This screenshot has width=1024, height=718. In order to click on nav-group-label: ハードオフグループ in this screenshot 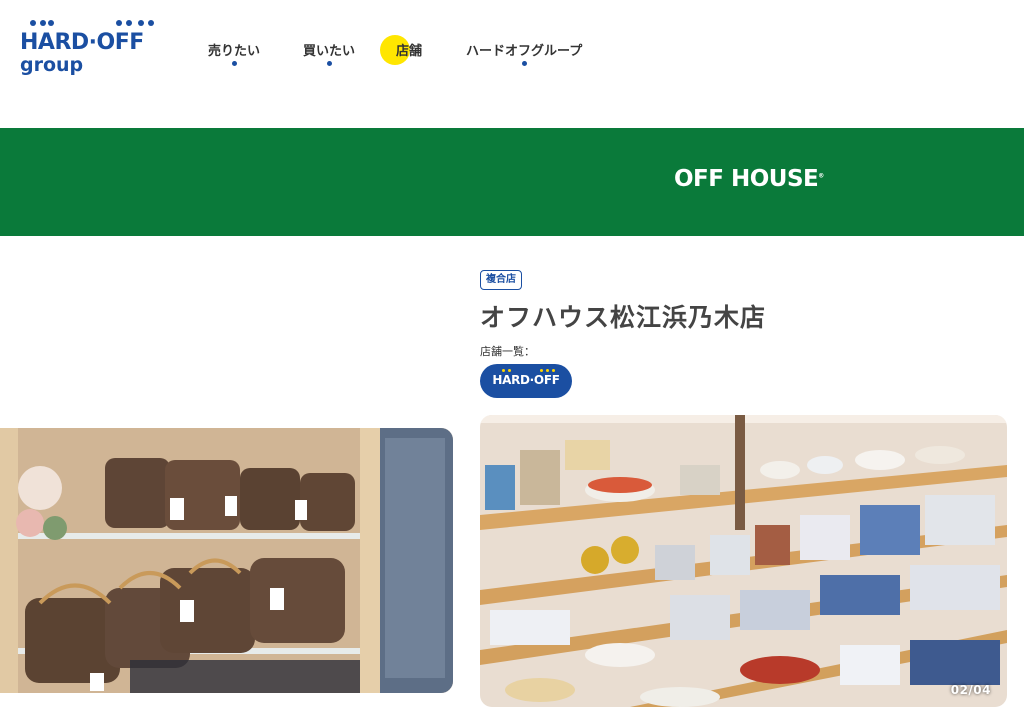, I will do `click(524, 51)`.